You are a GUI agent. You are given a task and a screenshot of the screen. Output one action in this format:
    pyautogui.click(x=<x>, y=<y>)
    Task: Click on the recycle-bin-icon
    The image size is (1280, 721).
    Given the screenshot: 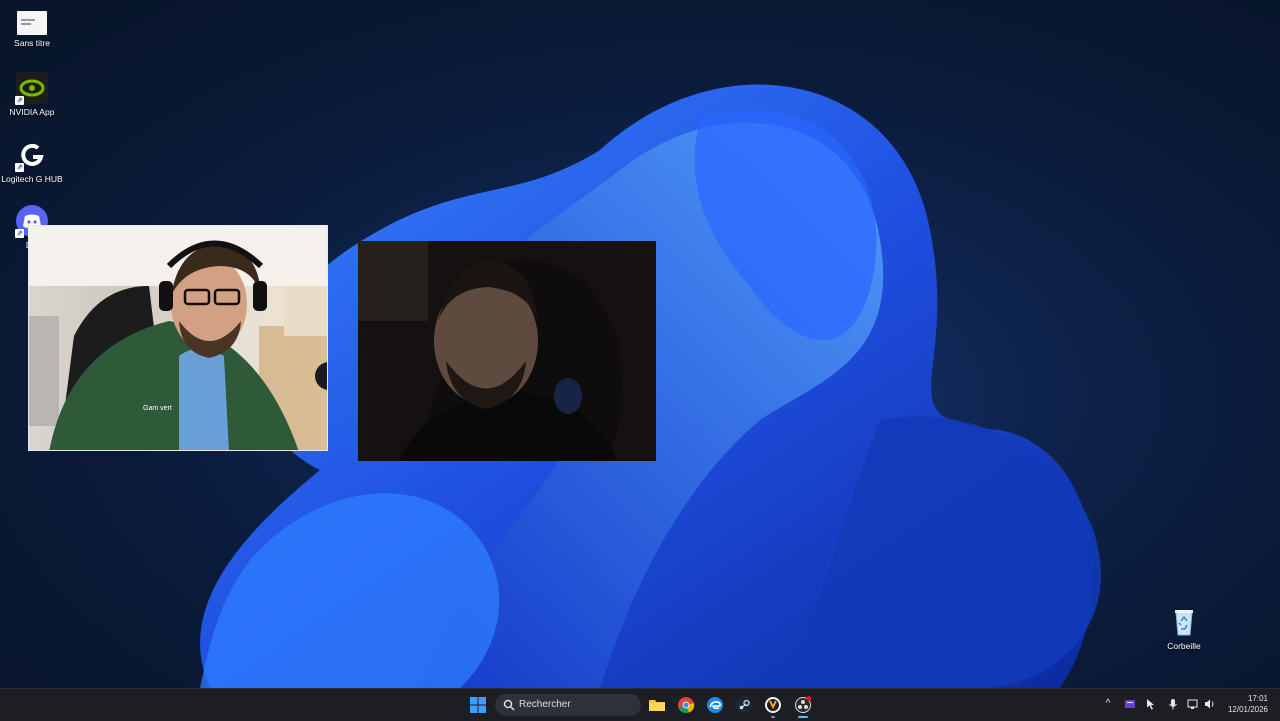 What is the action you would take?
    pyautogui.click(x=1184, y=622)
    